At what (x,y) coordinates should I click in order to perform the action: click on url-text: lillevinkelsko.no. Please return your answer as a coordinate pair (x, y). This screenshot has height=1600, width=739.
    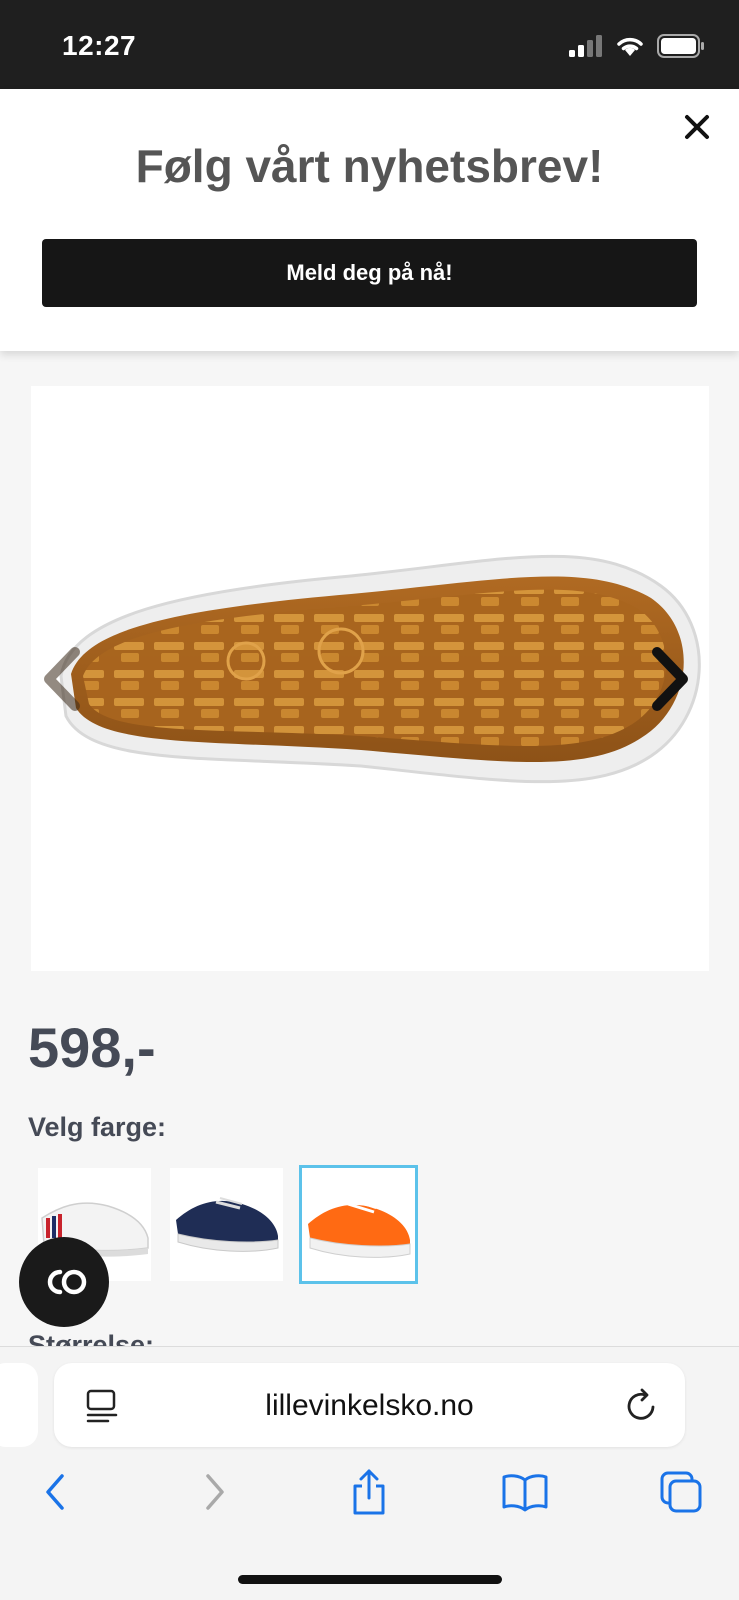
    Looking at the image, I should click on (369, 1405).